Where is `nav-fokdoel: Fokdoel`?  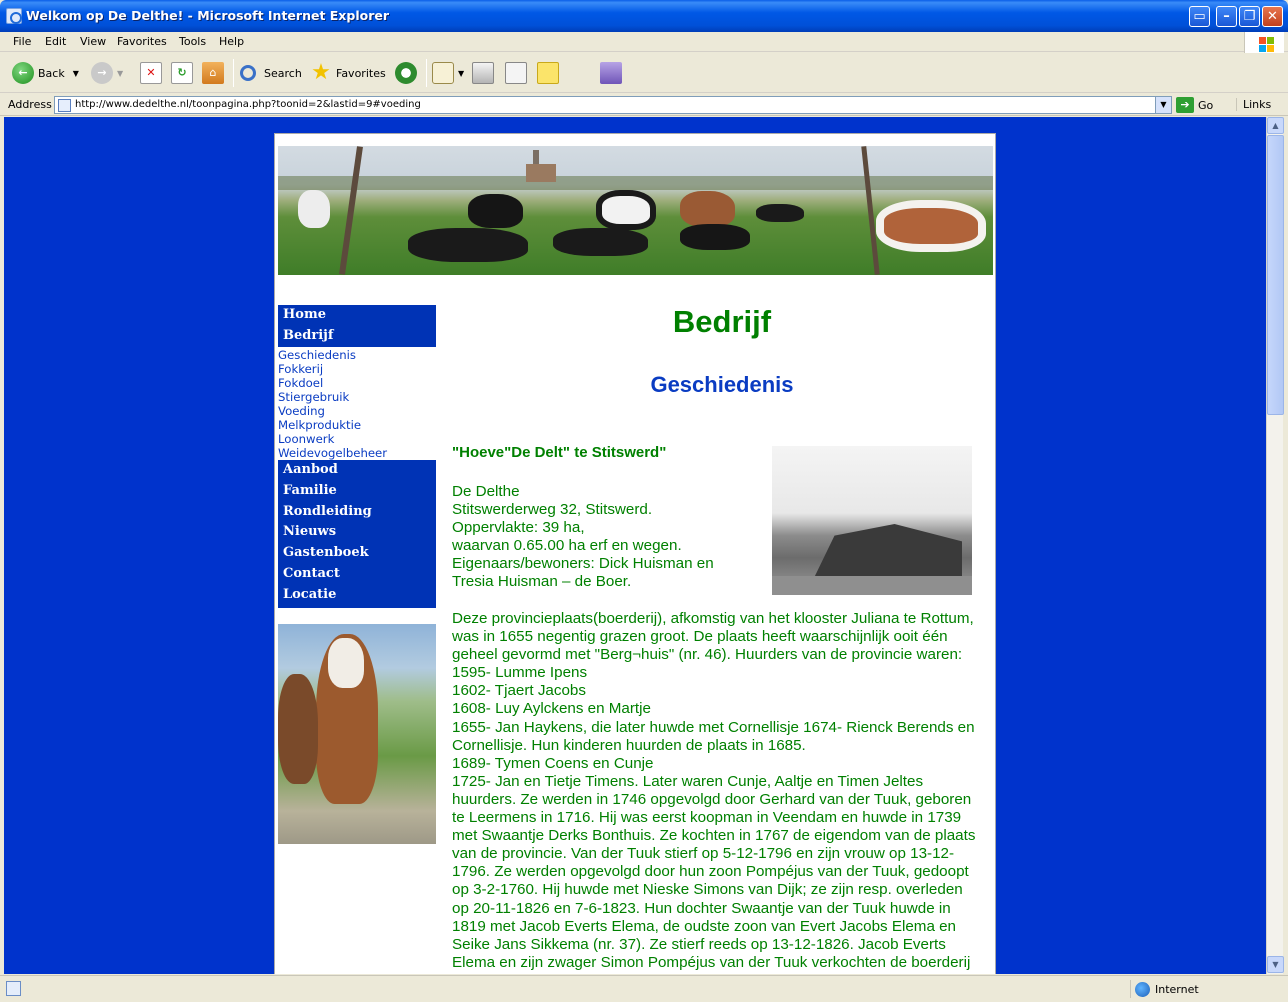
nav-fokdoel: Fokdoel is located at coordinates (357, 383).